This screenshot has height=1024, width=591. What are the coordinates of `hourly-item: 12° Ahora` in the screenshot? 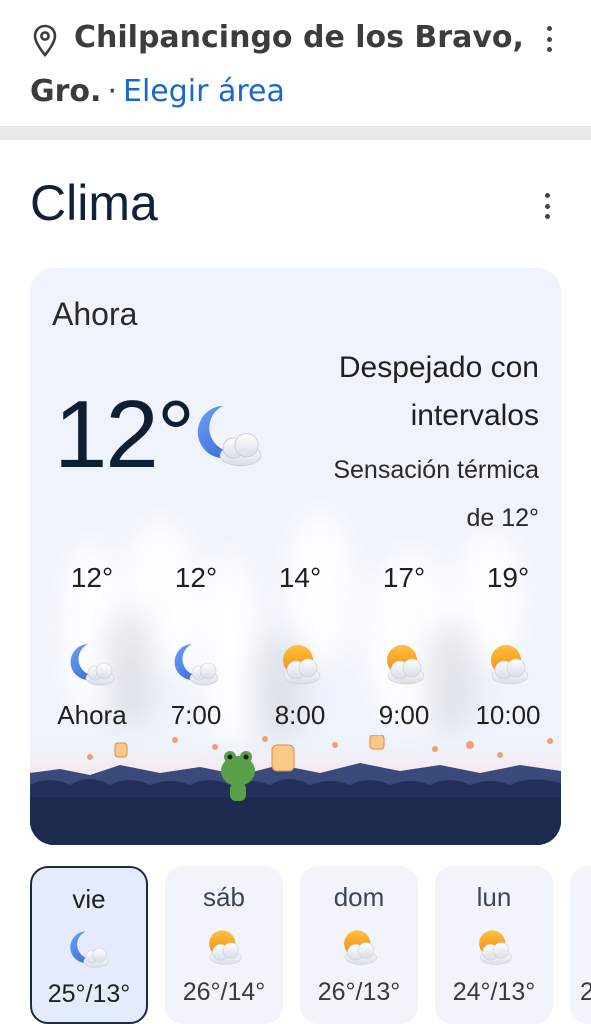 It's located at (92, 644).